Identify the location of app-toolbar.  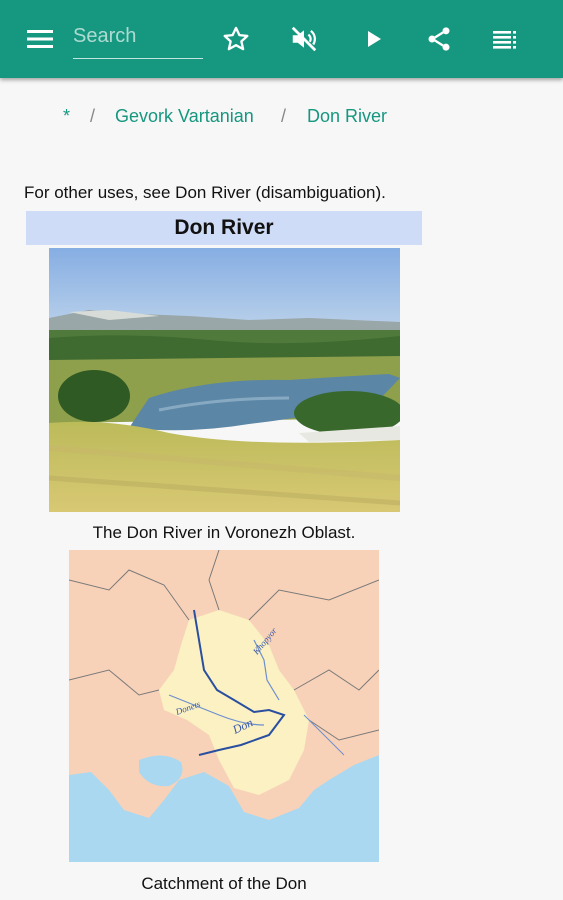
(281, 39).